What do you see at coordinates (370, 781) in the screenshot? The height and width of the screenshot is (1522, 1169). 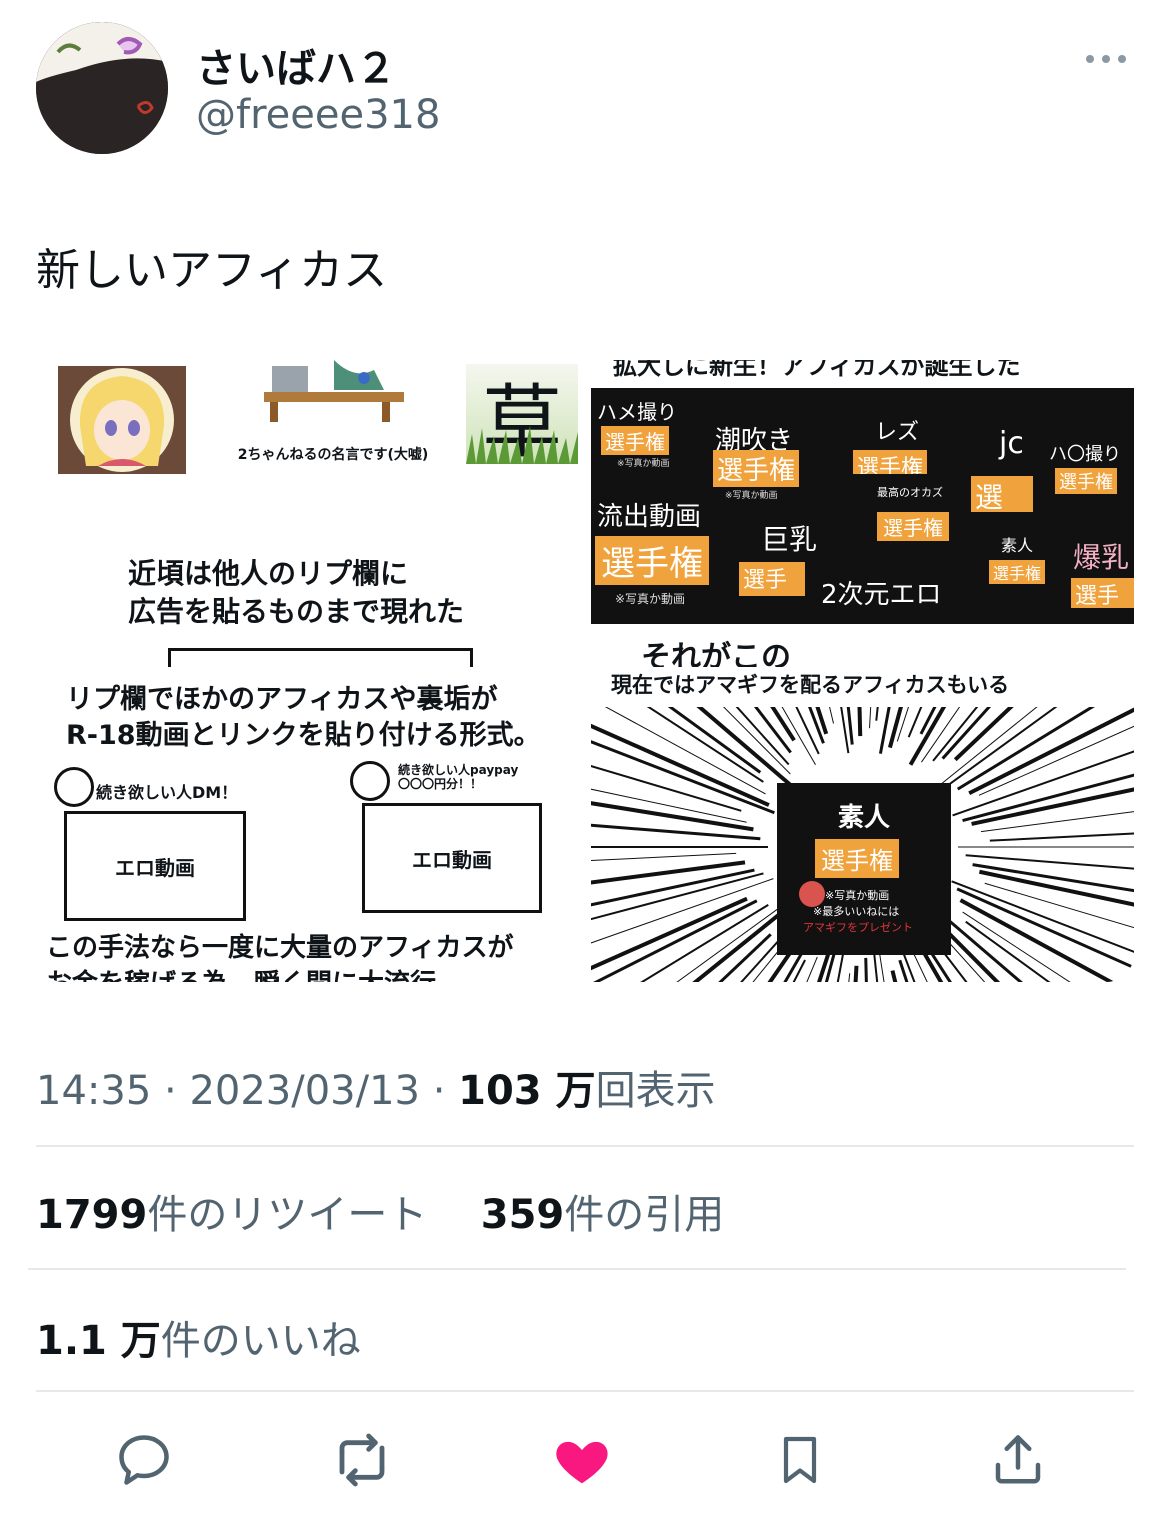 I see `reply2-avatar-circle` at bounding box center [370, 781].